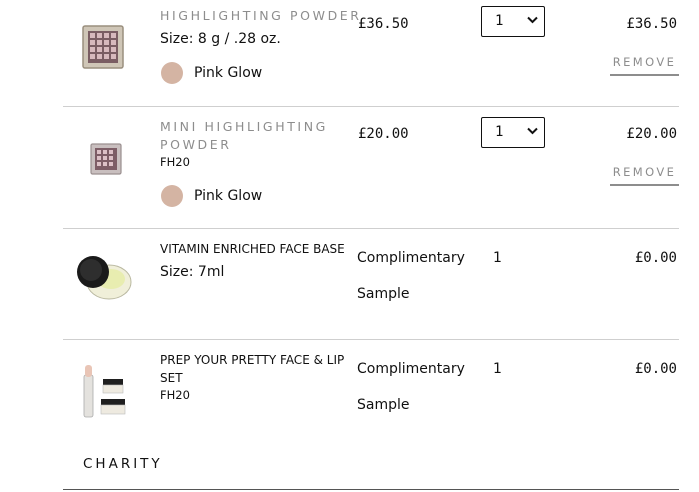 The height and width of the screenshot is (492, 699). What do you see at coordinates (192, 272) in the screenshot?
I see `product-size: Size: 7ml` at bounding box center [192, 272].